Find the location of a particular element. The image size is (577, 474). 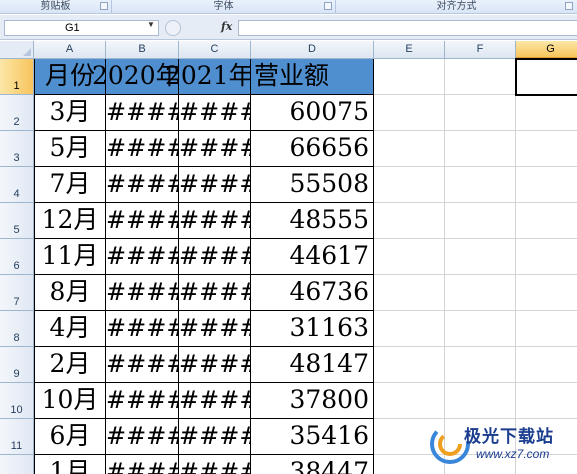

month-cell: 1月 is located at coordinates (70, 464).